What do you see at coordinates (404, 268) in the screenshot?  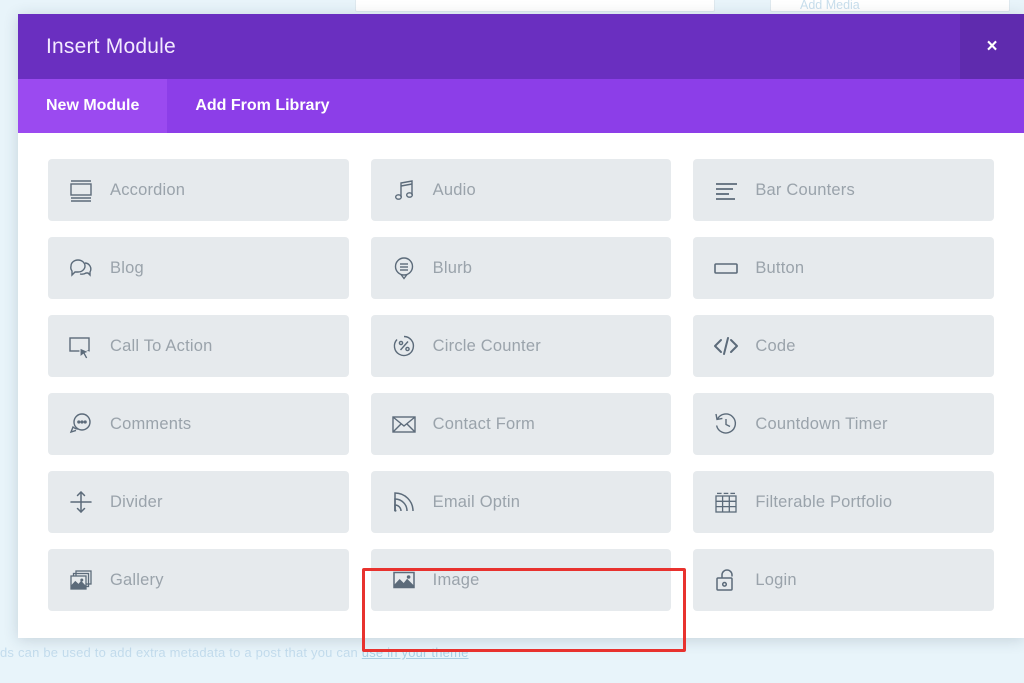 I see `blurb-icon` at bounding box center [404, 268].